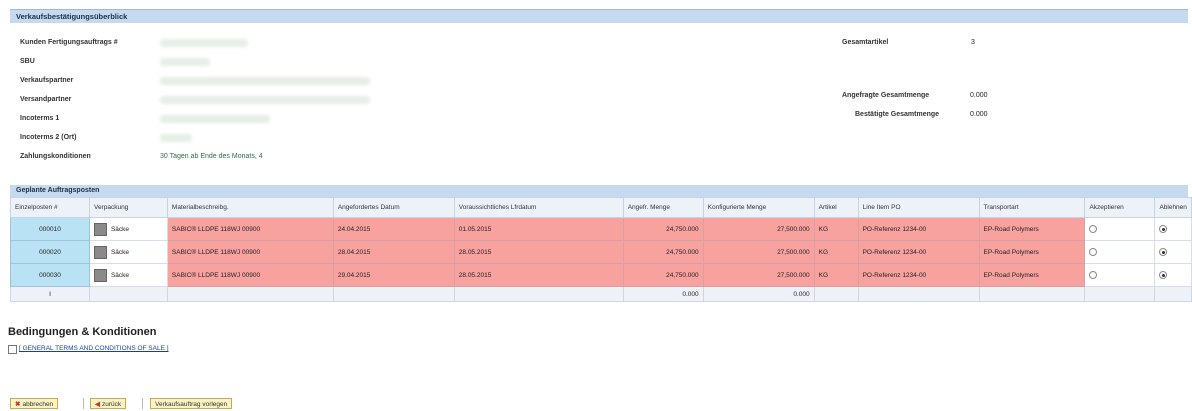  What do you see at coordinates (191, 403) in the screenshot?
I see `submit-order-button: Verkaufsauftrag vorlegen` at bounding box center [191, 403].